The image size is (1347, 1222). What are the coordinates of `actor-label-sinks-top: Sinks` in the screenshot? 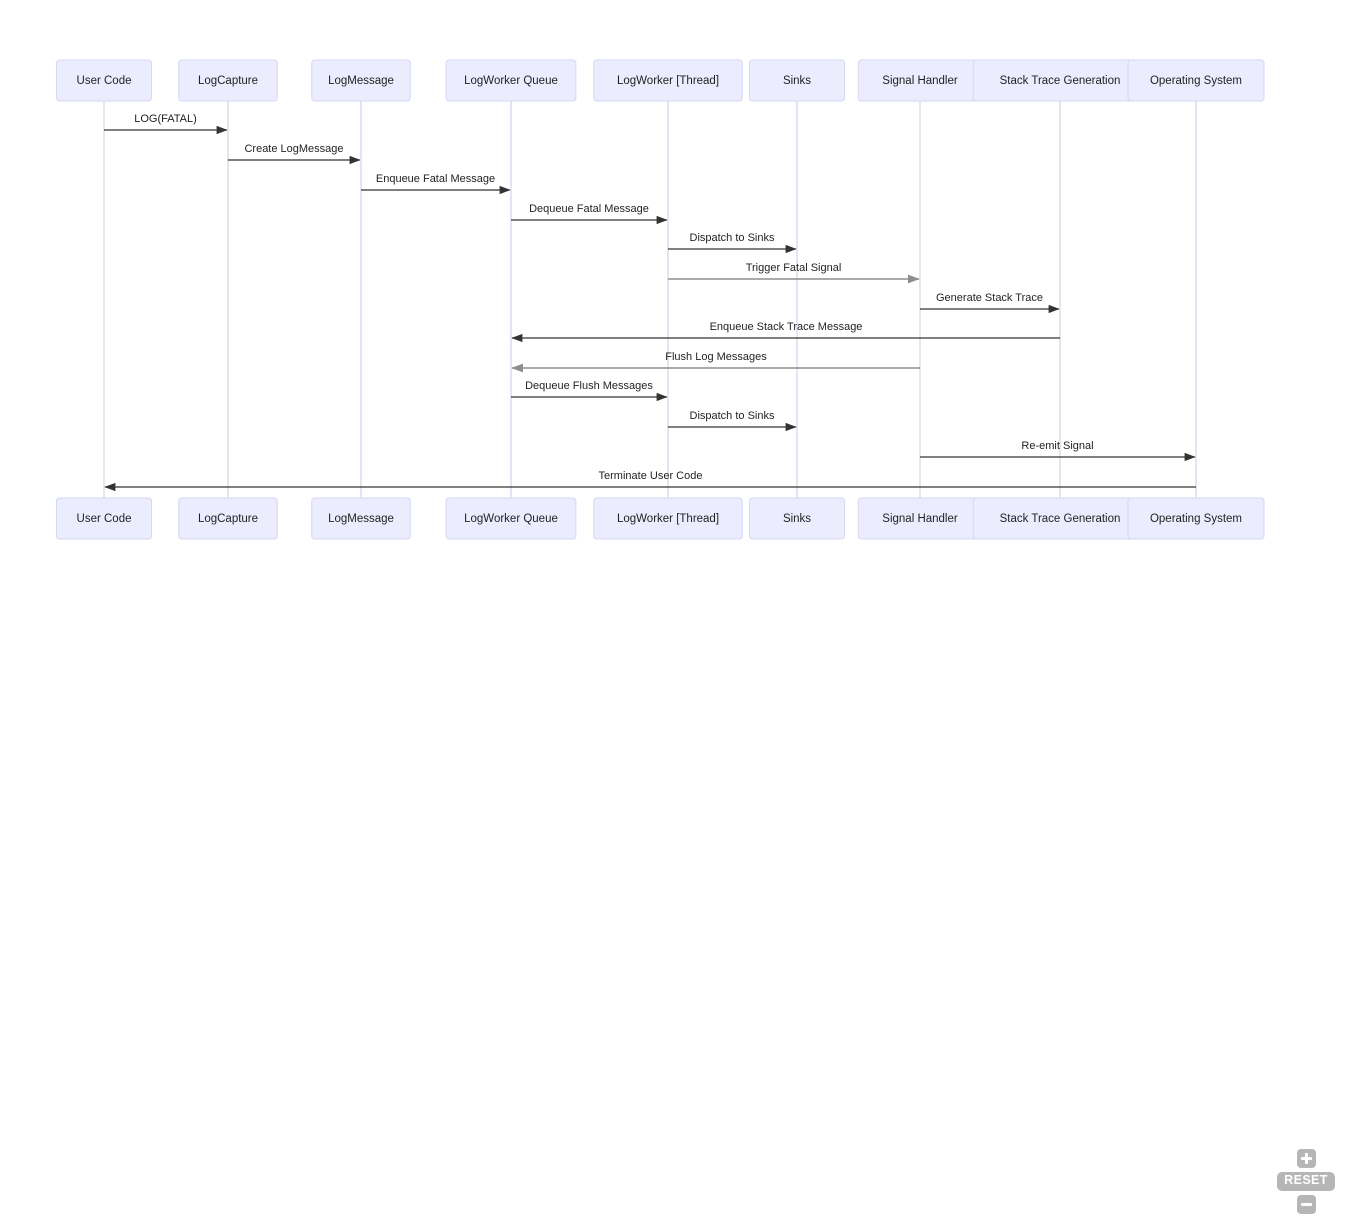 It's located at (797, 81).